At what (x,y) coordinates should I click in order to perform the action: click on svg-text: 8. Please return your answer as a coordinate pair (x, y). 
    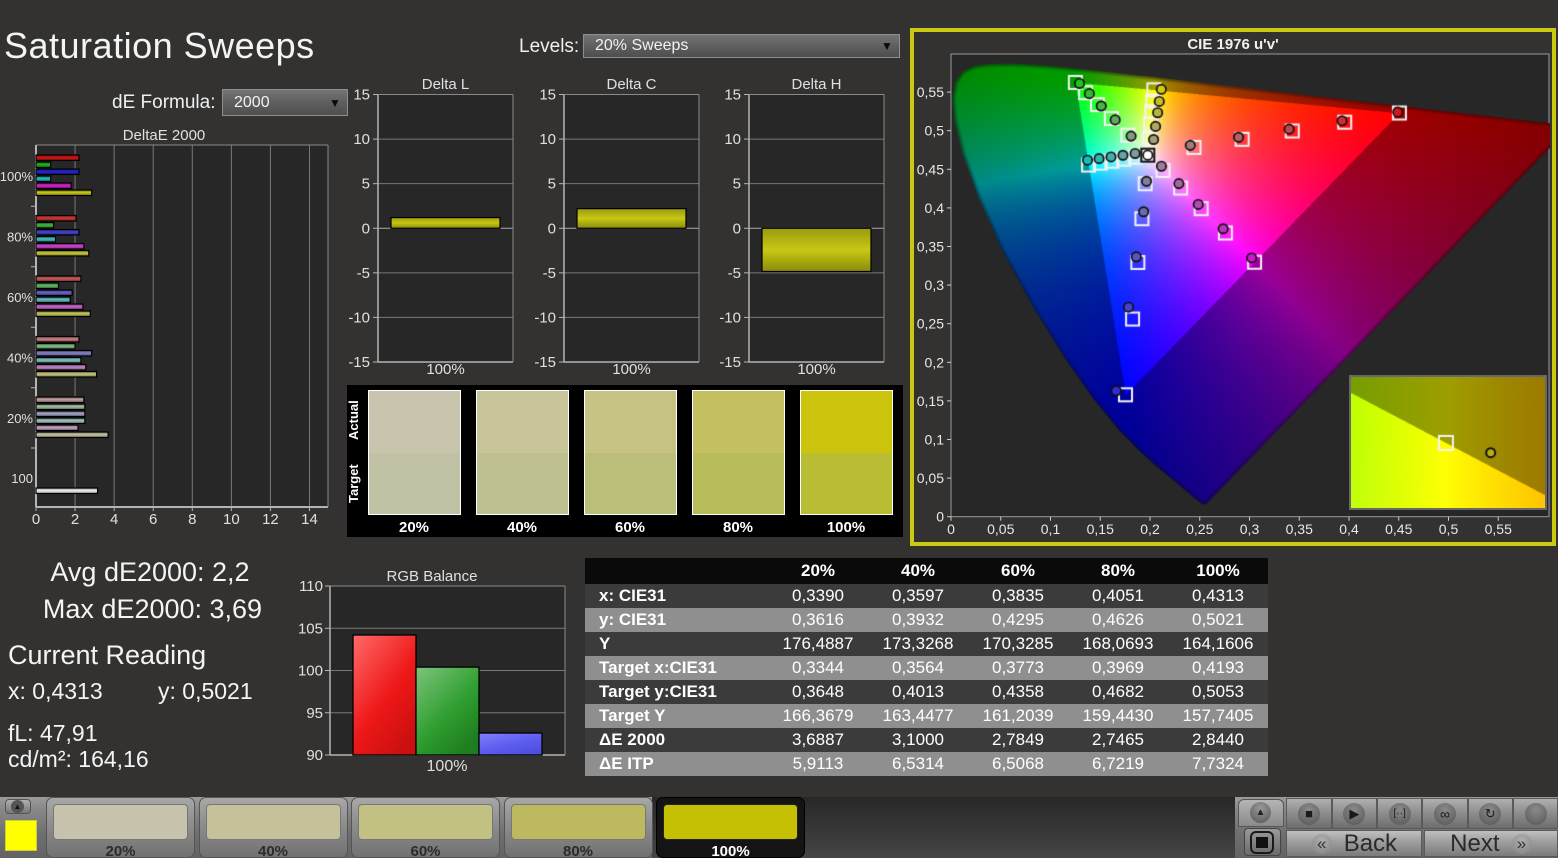
    Looking at the image, I should click on (192, 519).